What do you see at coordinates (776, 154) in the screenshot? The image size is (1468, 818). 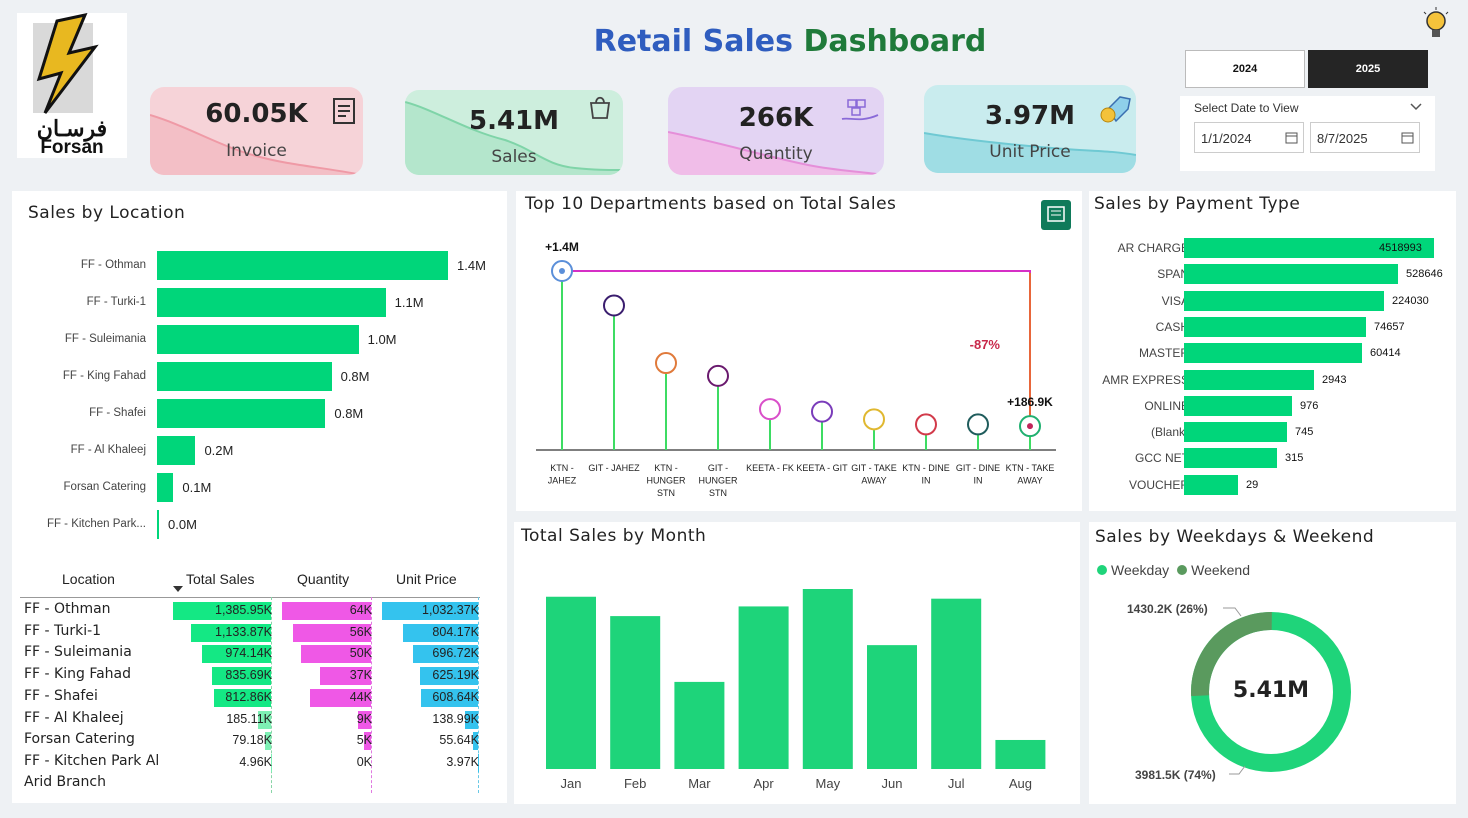 I see `kpi-label: Quantity` at bounding box center [776, 154].